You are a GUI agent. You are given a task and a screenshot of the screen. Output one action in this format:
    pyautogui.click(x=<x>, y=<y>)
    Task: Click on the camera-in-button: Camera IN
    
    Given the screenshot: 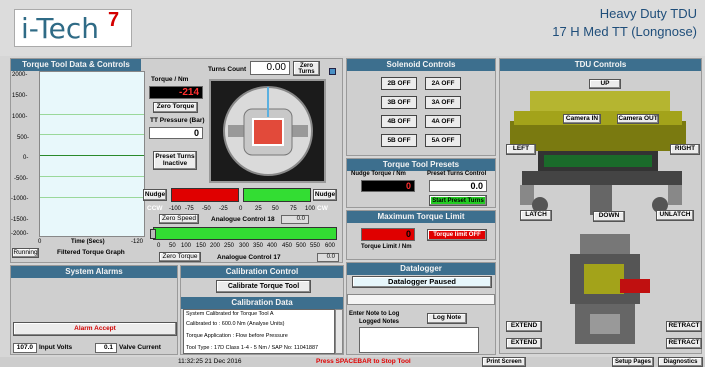 What is the action you would take?
    pyautogui.click(x=582, y=119)
    